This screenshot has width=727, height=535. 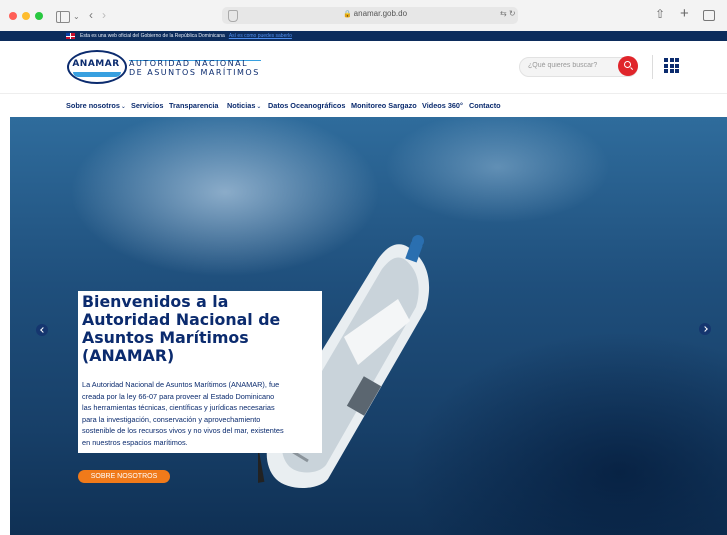 I want to click on nav-item-datos-oceanograficos: Datos Oceanográficos, so click(x=306, y=105).